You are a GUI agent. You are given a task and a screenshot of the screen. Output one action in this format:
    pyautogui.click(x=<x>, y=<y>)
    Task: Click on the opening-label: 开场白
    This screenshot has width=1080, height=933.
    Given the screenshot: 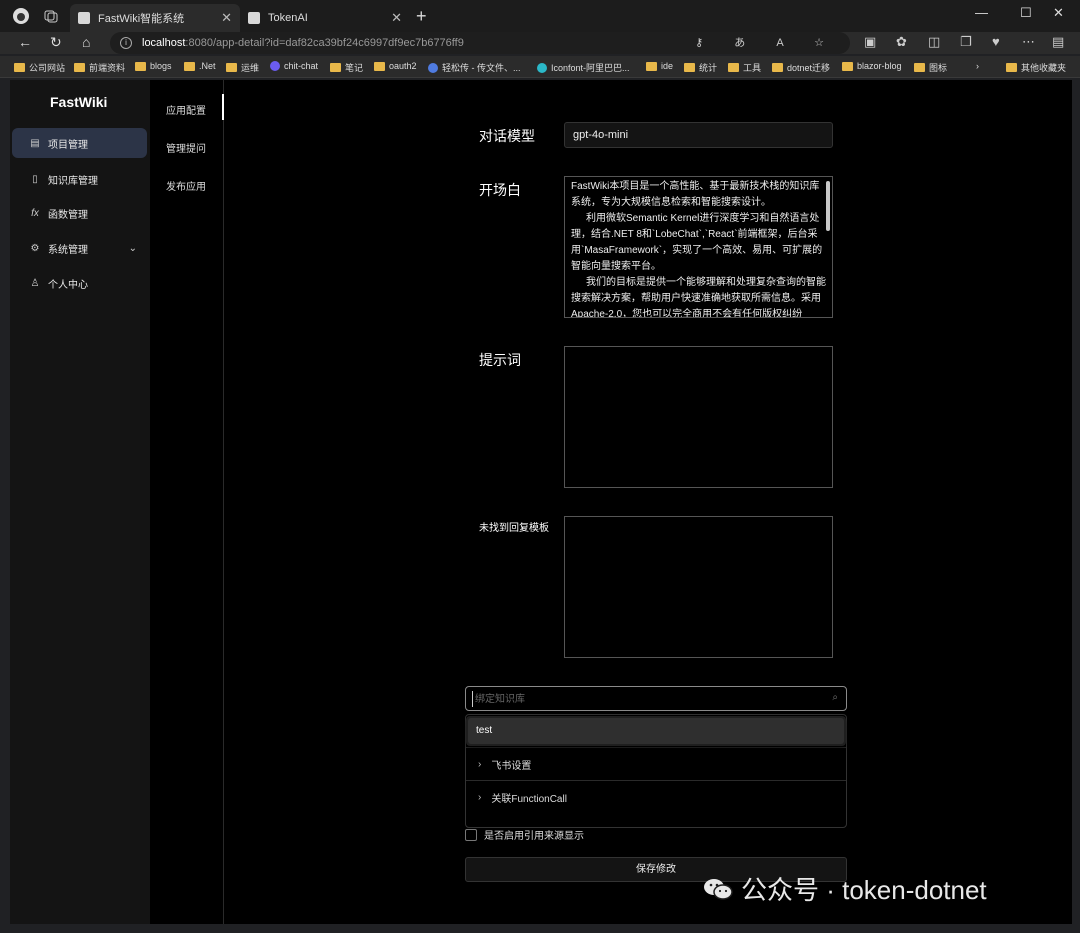 What is the action you would take?
    pyautogui.click(x=500, y=190)
    